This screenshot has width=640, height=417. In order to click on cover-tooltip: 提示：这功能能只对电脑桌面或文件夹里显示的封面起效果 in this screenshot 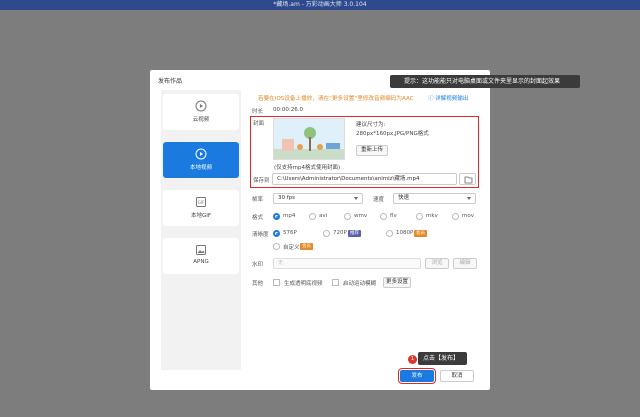, I will do `click(485, 81)`.